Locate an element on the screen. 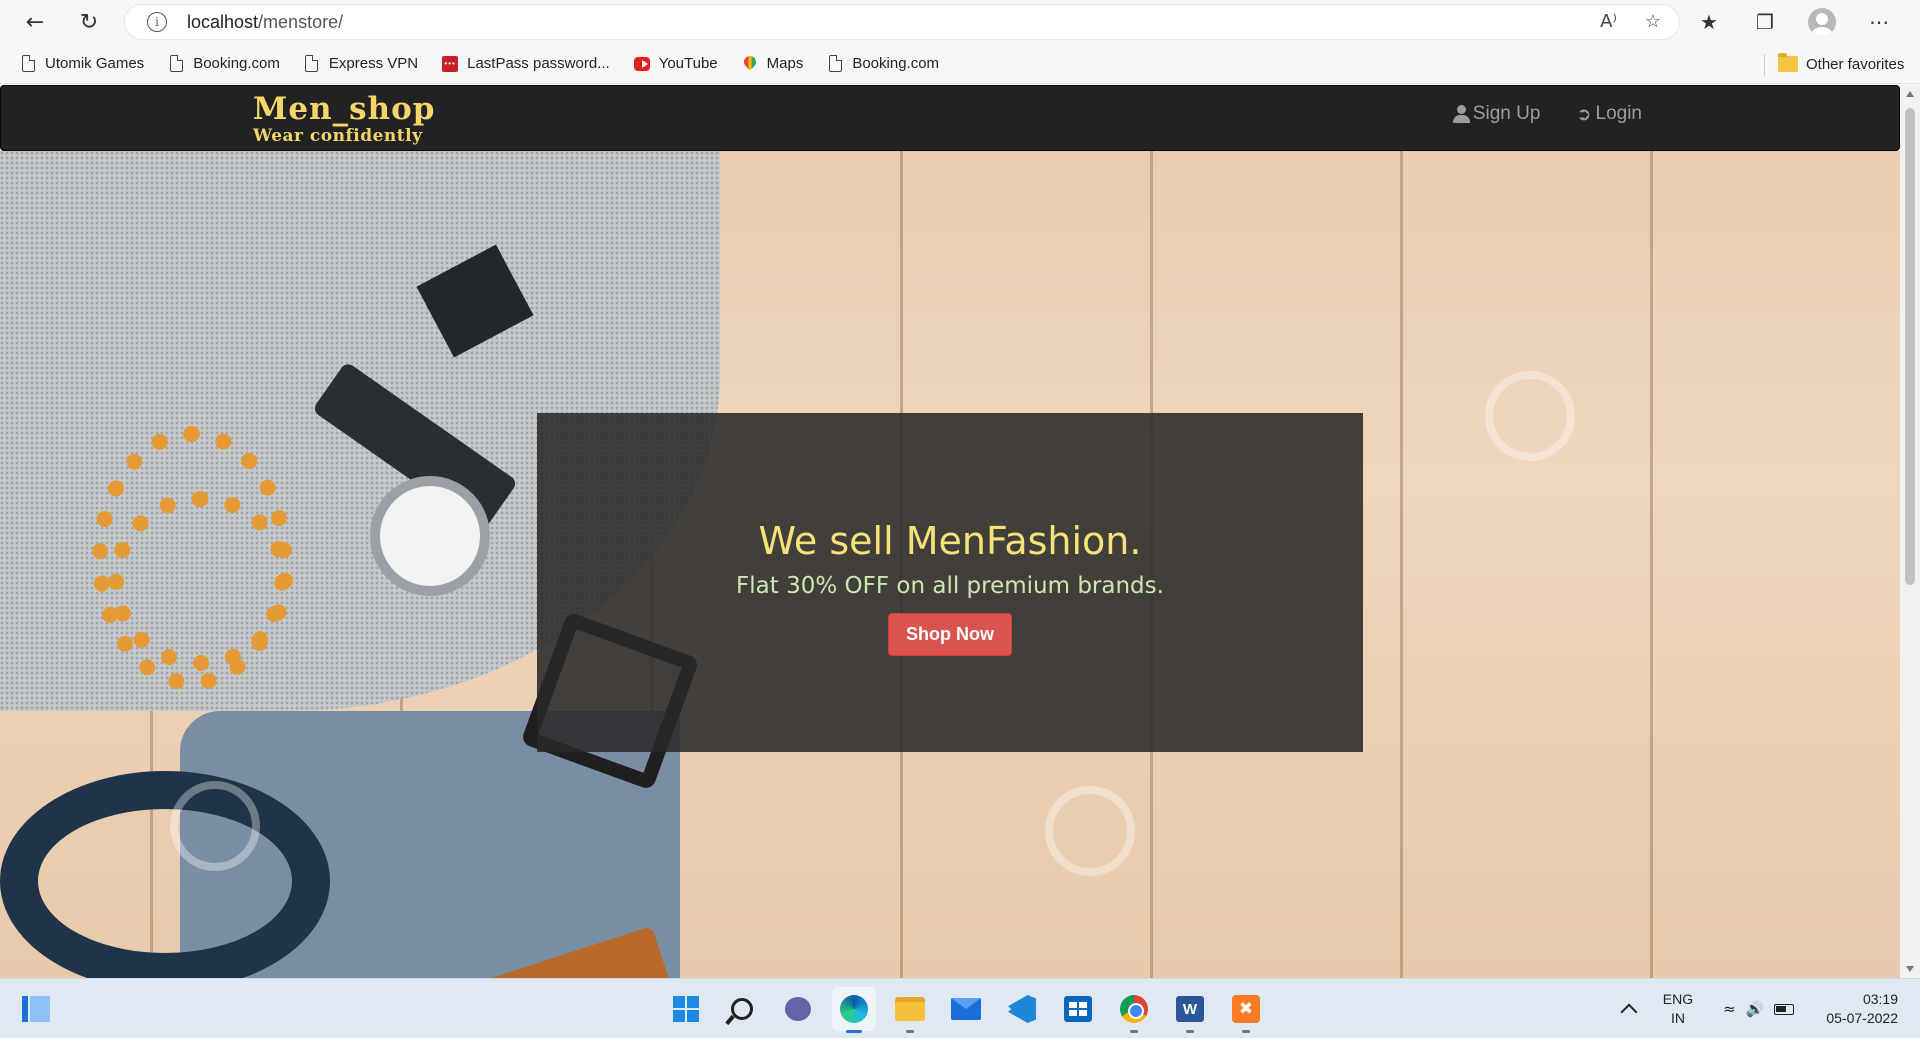  shop-now-button: Shop Now is located at coordinates (950, 634).